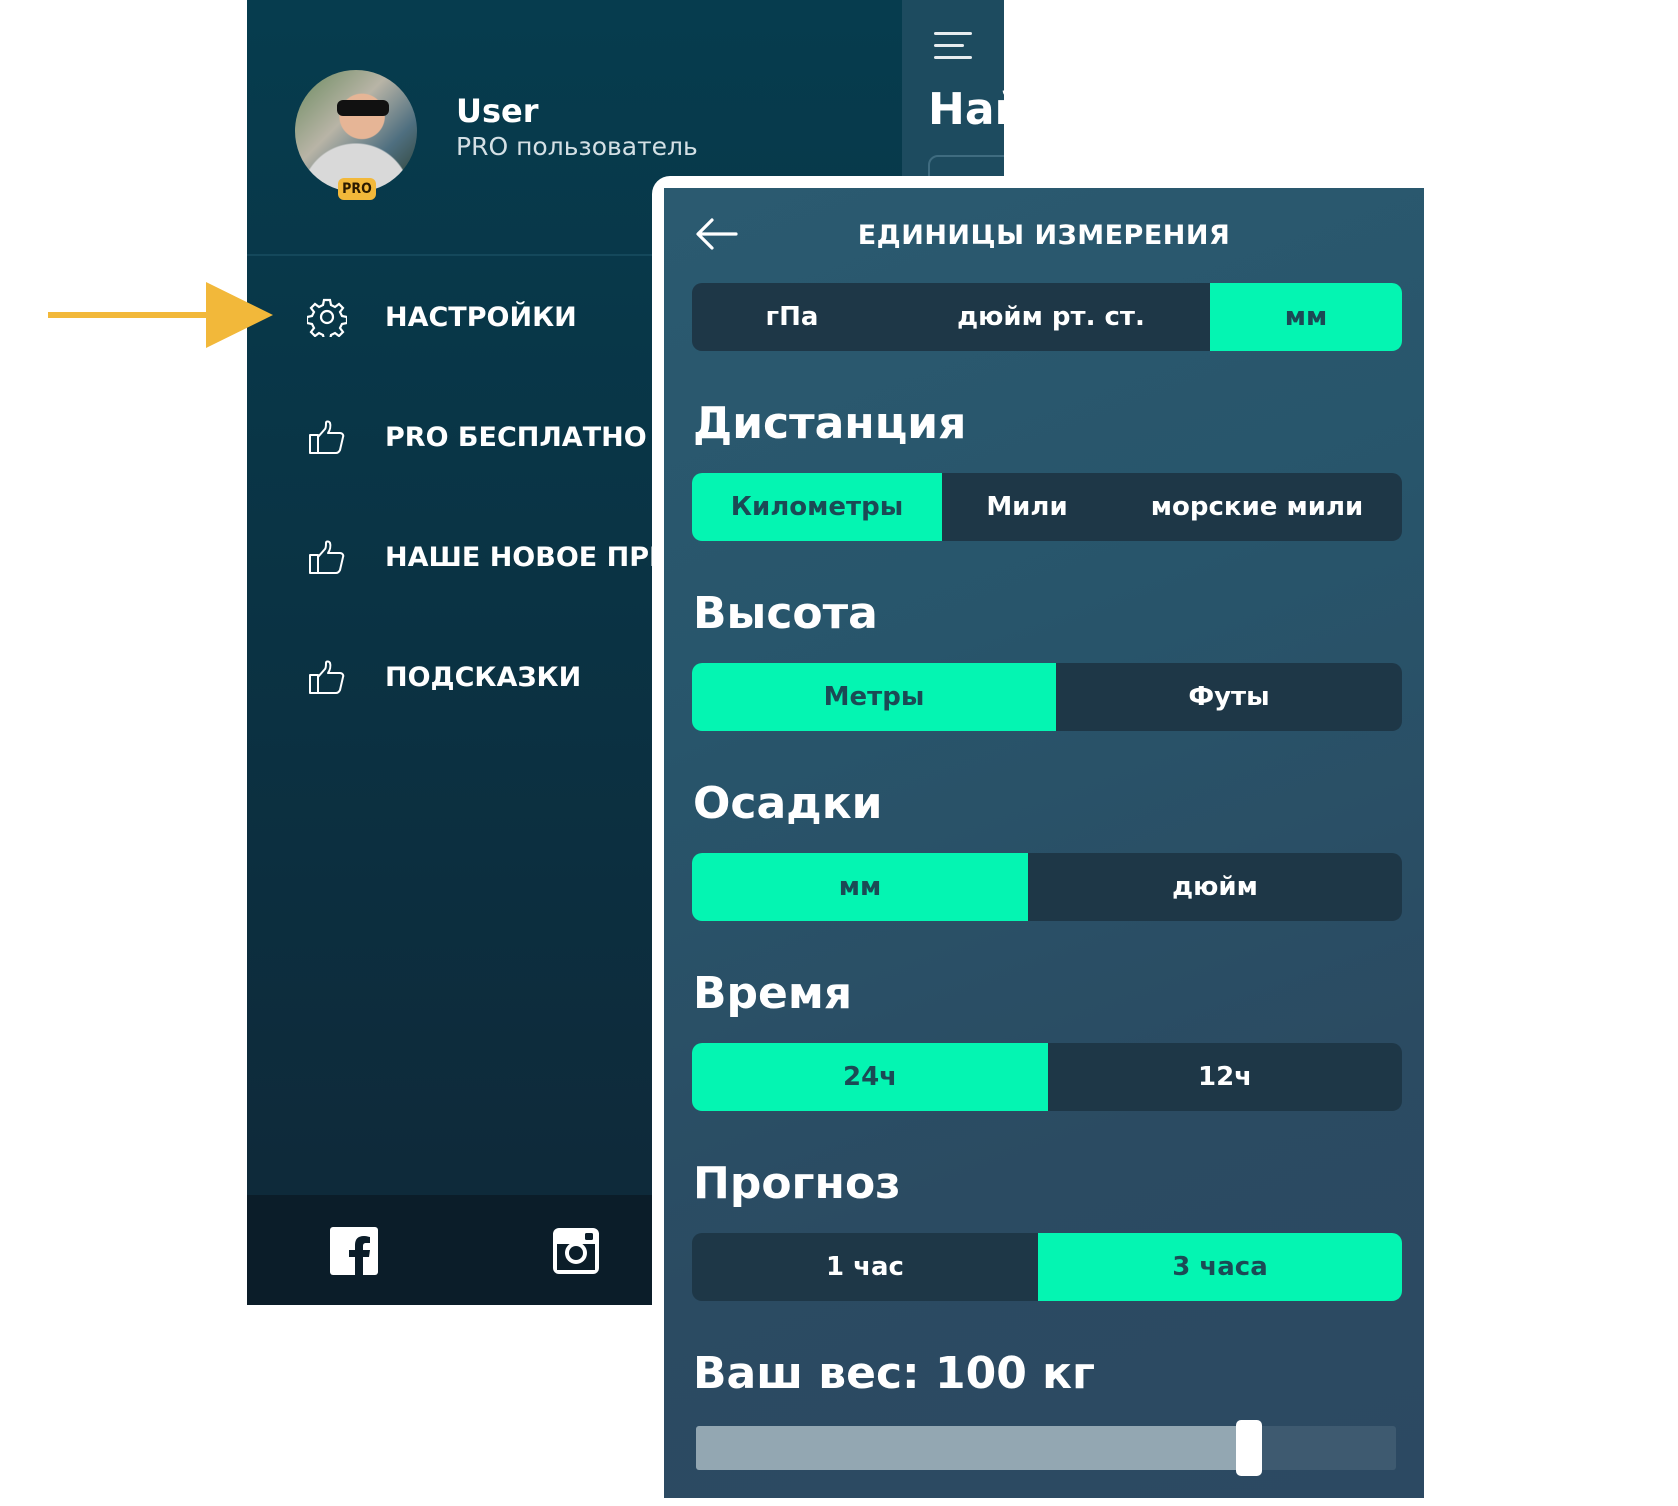 This screenshot has height=1506, width=1678. I want to click on precipitation-unit-selector: мм дюйм, so click(1047, 887).